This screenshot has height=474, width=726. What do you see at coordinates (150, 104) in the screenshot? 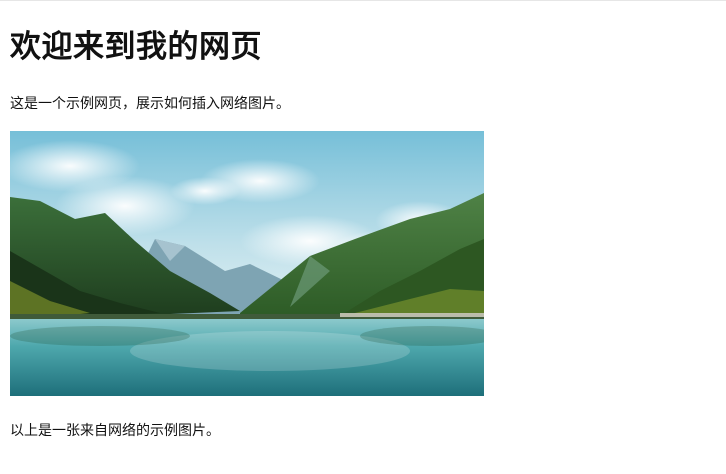
I see `intro-paragraph: 这是一个示例网页，展示如何插入网络图片。` at bounding box center [150, 104].